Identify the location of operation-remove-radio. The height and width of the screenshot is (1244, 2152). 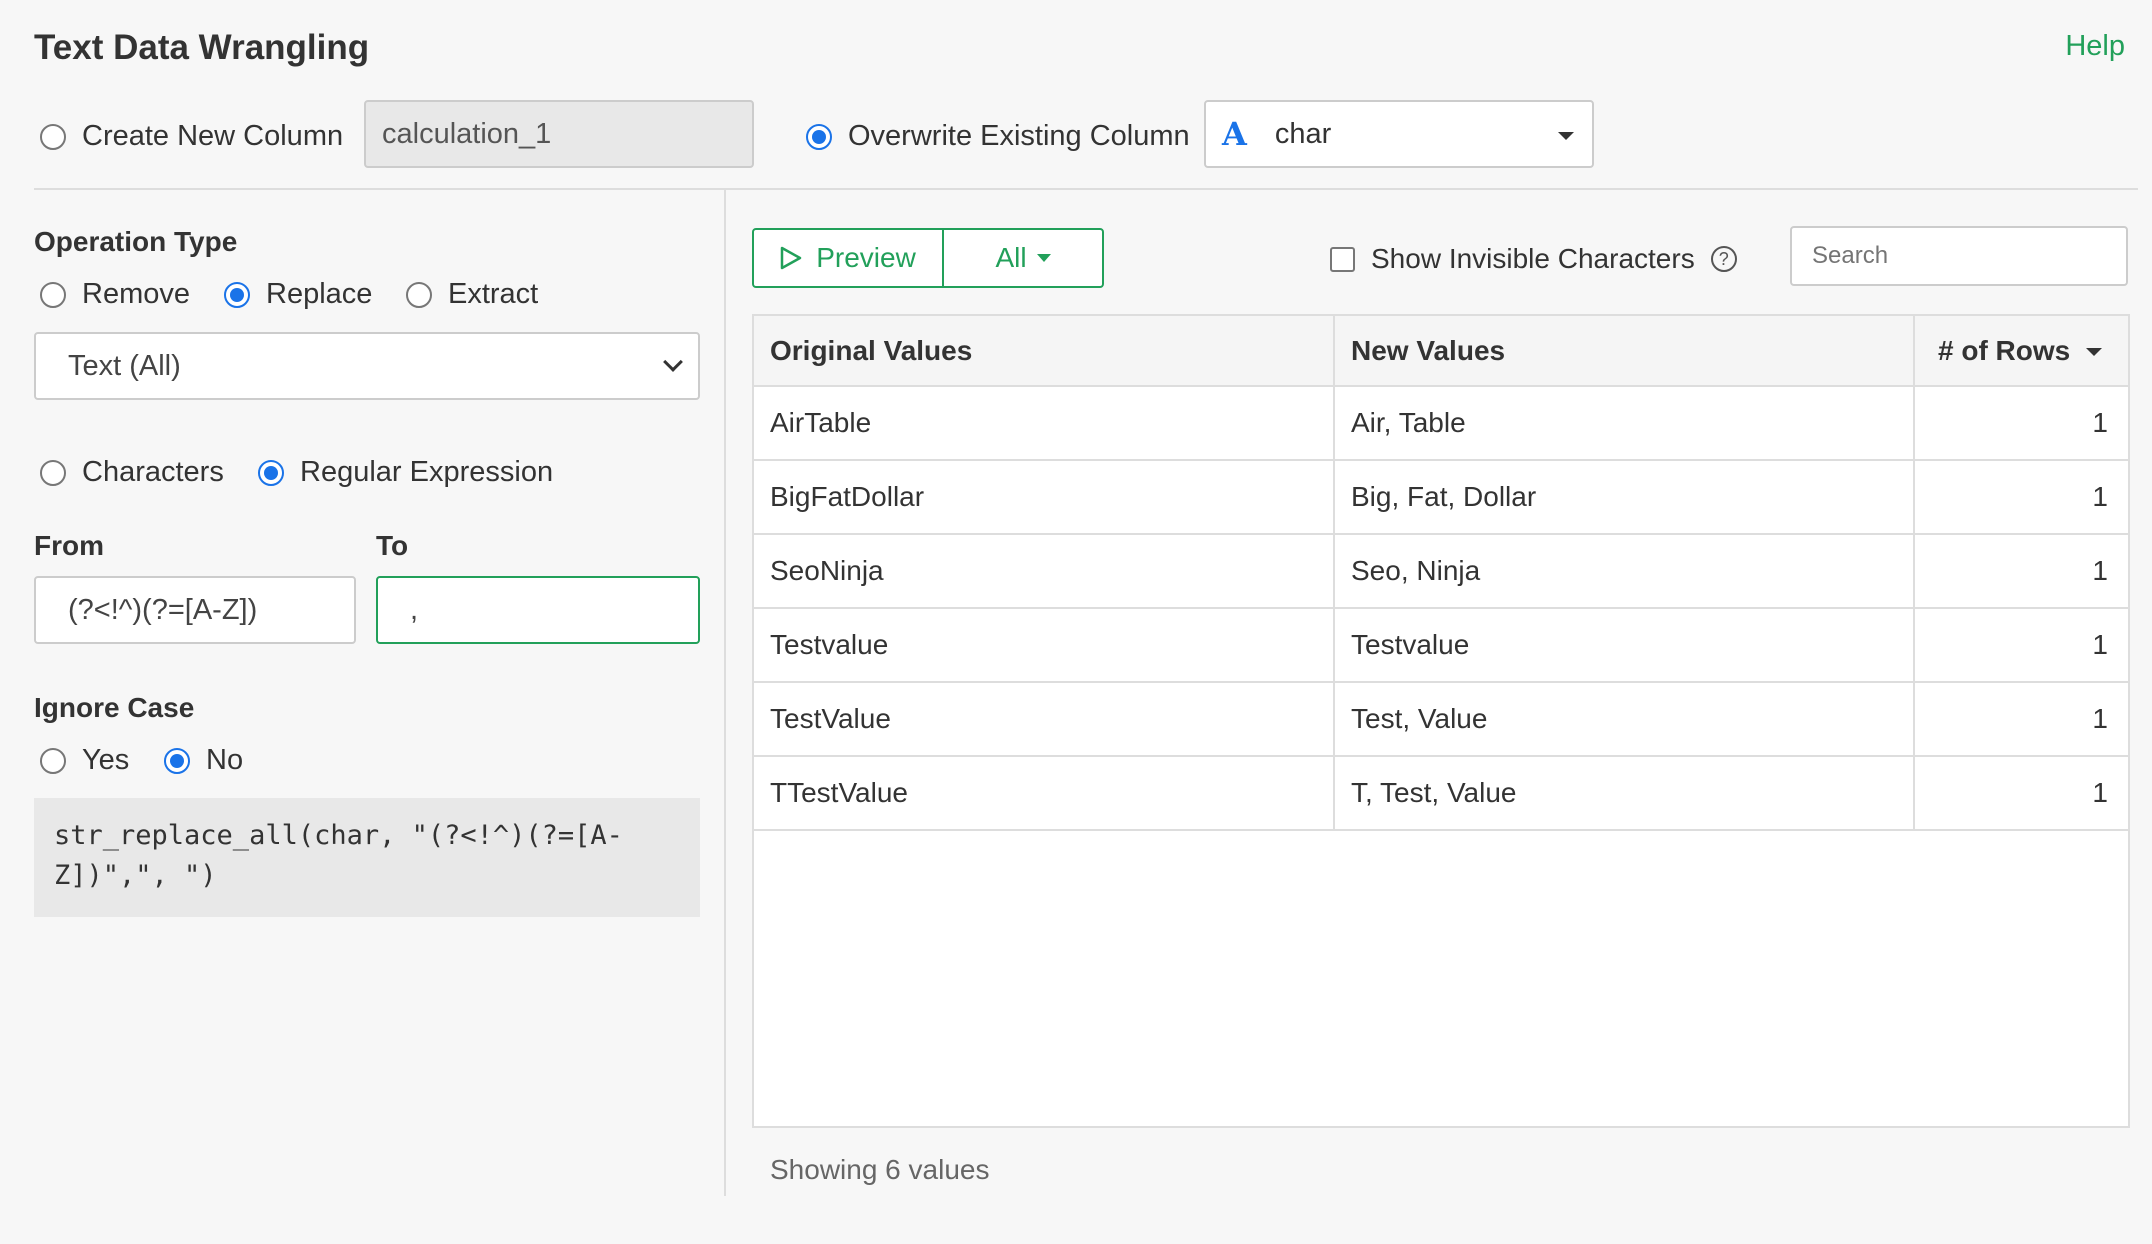
(53, 294).